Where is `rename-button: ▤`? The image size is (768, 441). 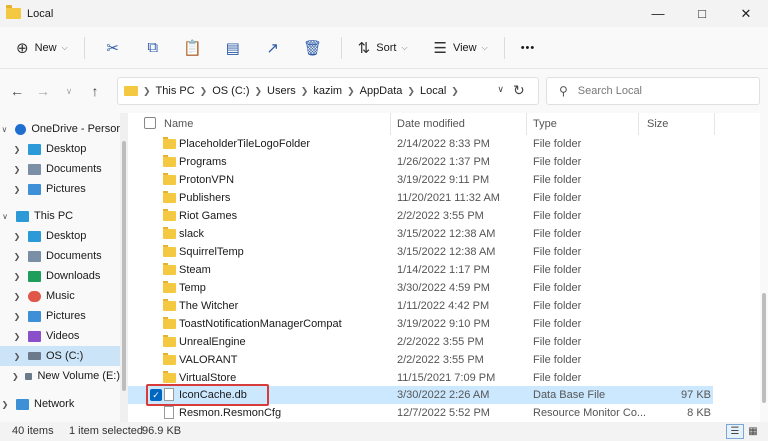 rename-button: ▤ is located at coordinates (233, 48).